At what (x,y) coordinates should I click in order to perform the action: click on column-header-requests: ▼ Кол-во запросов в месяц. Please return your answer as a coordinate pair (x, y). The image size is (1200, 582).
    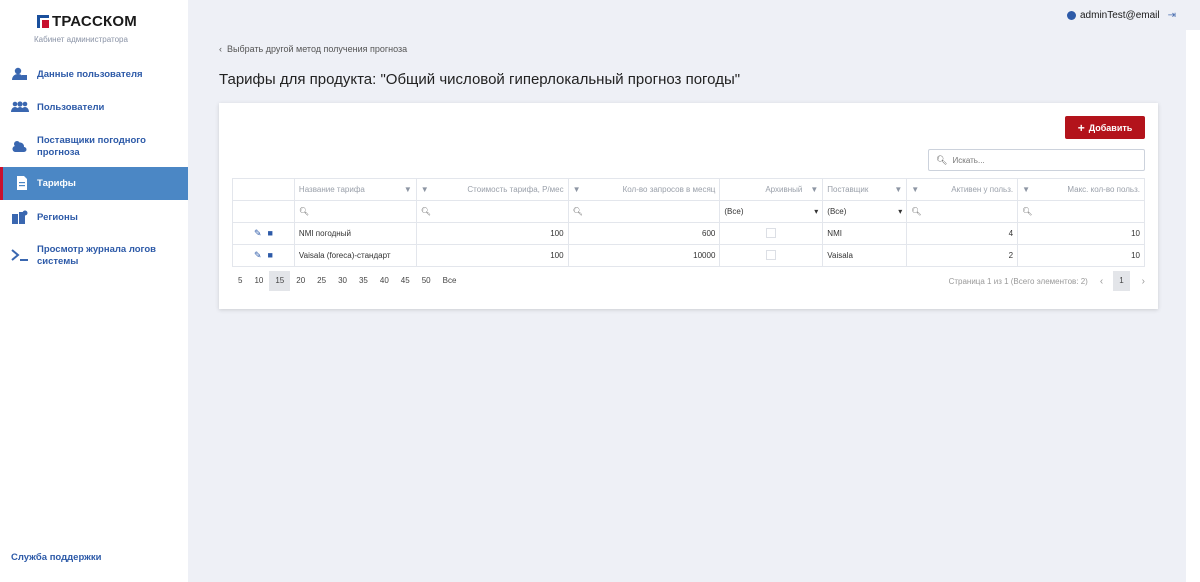
    Looking at the image, I should click on (644, 189).